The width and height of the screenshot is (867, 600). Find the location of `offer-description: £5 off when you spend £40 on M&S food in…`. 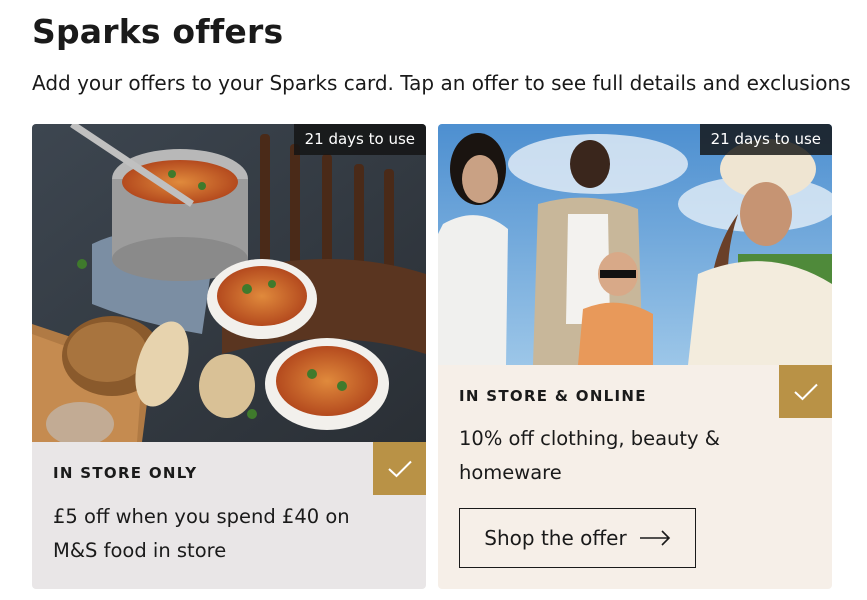

offer-description: £5 off when you spend £40 on M&S food in… is located at coordinates (201, 533).